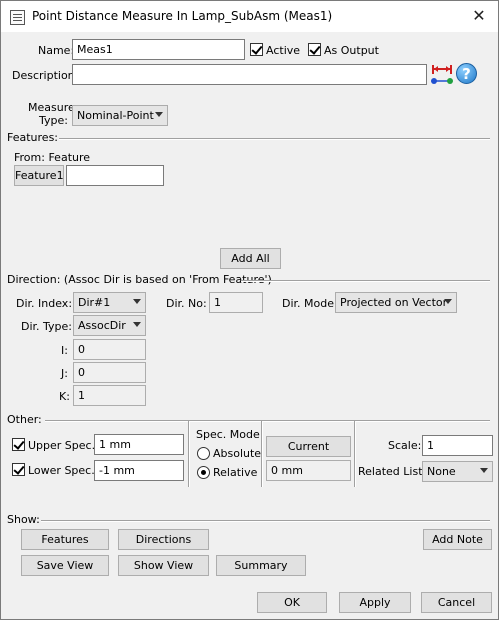 This screenshot has height=620, width=499. What do you see at coordinates (45, 75) in the screenshot?
I see `description-label: Description:` at bounding box center [45, 75].